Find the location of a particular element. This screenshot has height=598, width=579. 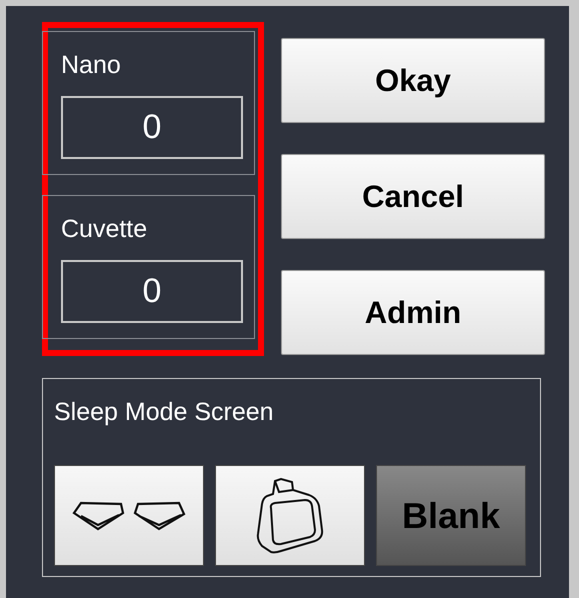

cuvette-option-button is located at coordinates (290, 515).